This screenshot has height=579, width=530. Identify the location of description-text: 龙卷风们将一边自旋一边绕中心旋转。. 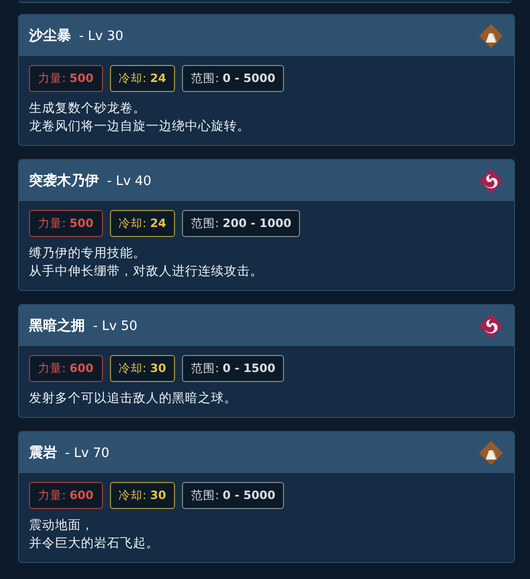
(140, 126).